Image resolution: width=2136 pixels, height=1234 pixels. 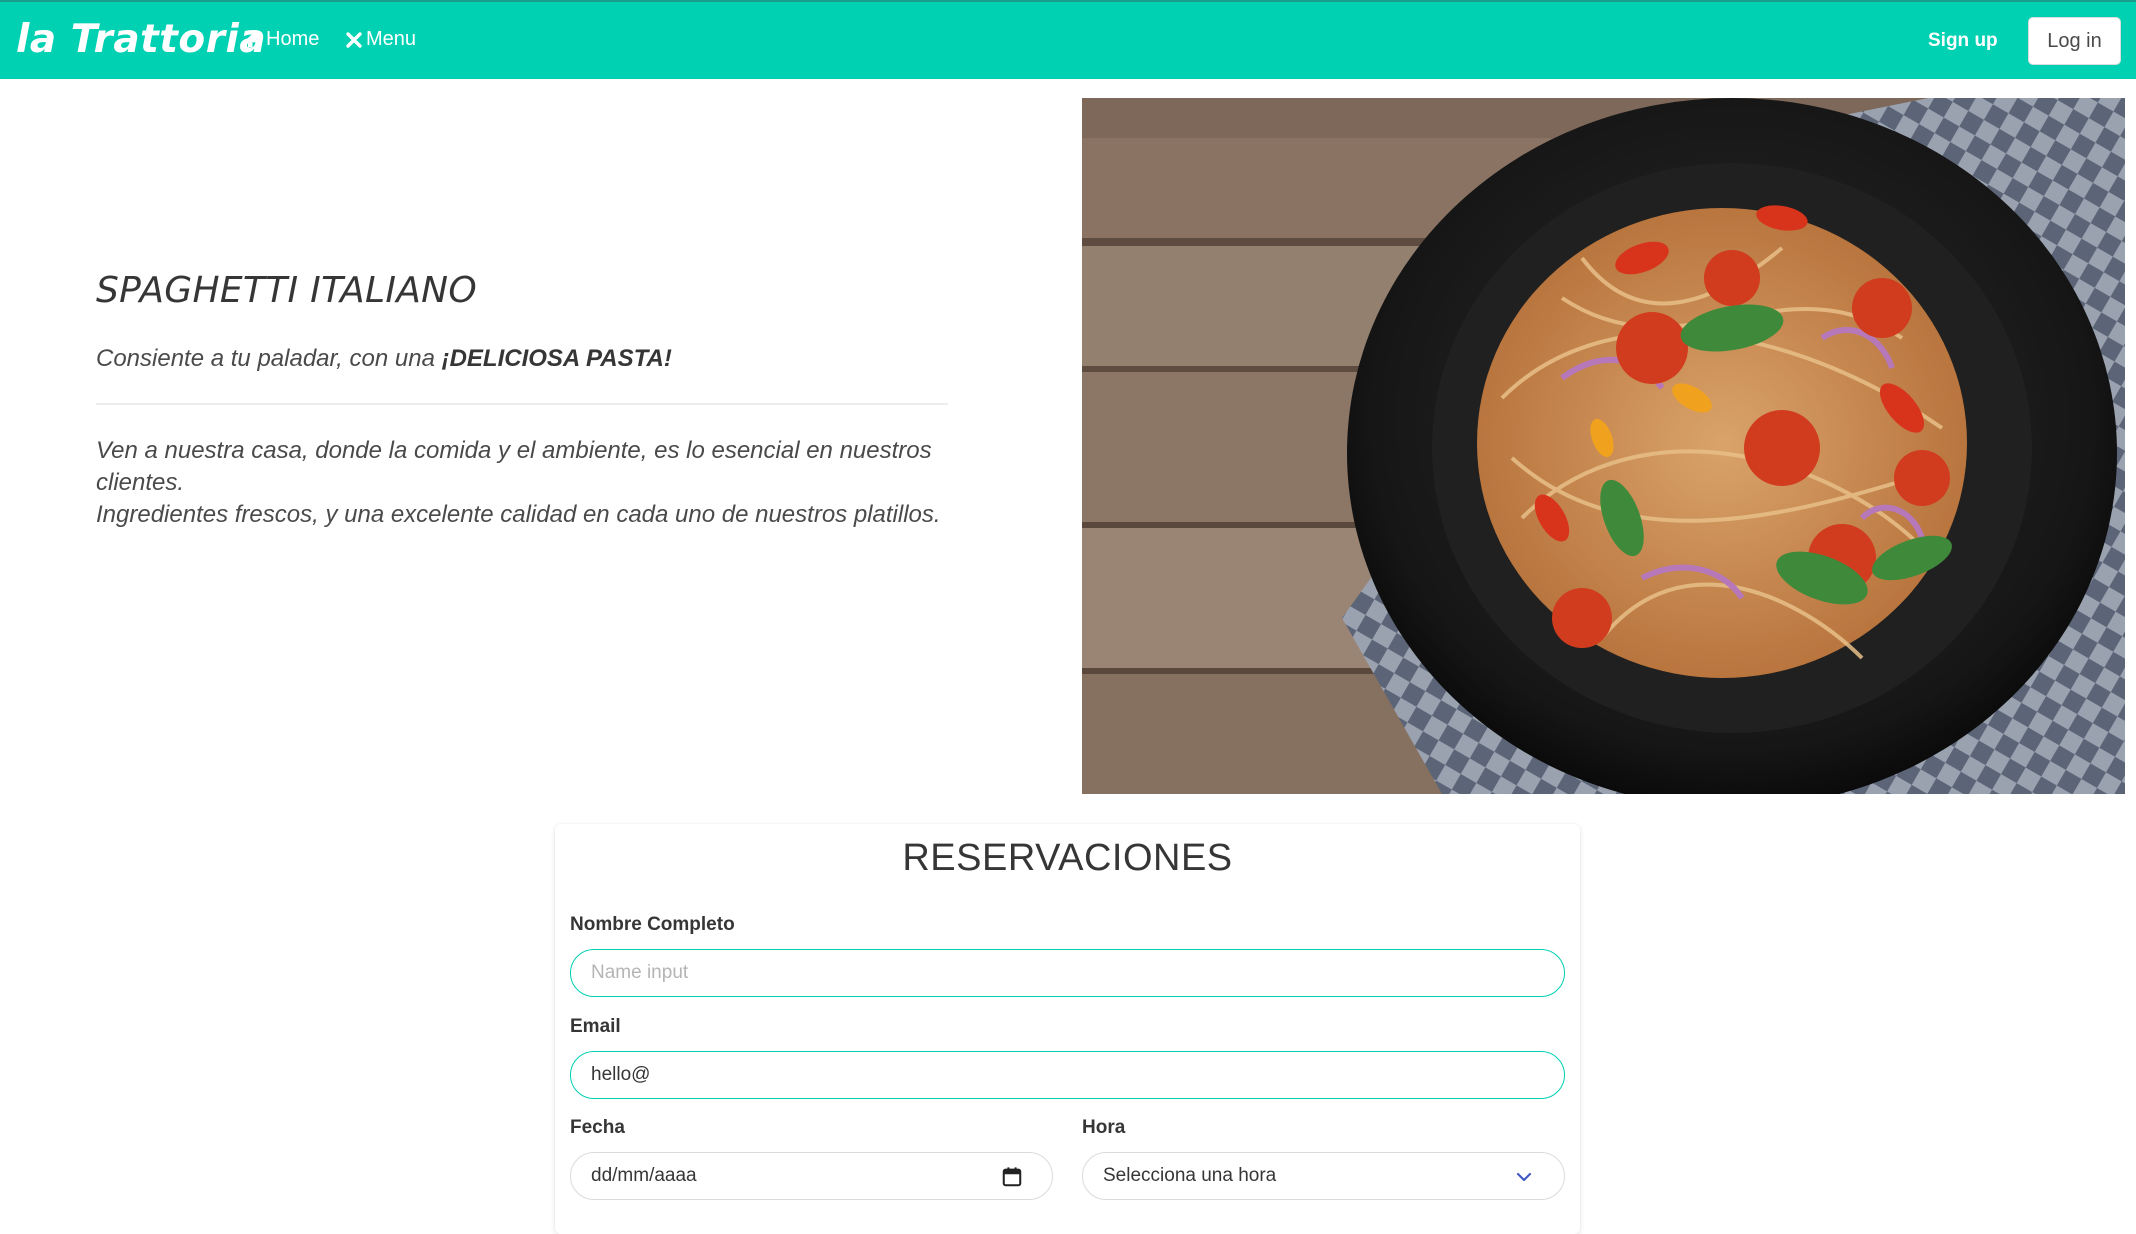 What do you see at coordinates (595, 1026) in the screenshot?
I see `email-label: Email` at bounding box center [595, 1026].